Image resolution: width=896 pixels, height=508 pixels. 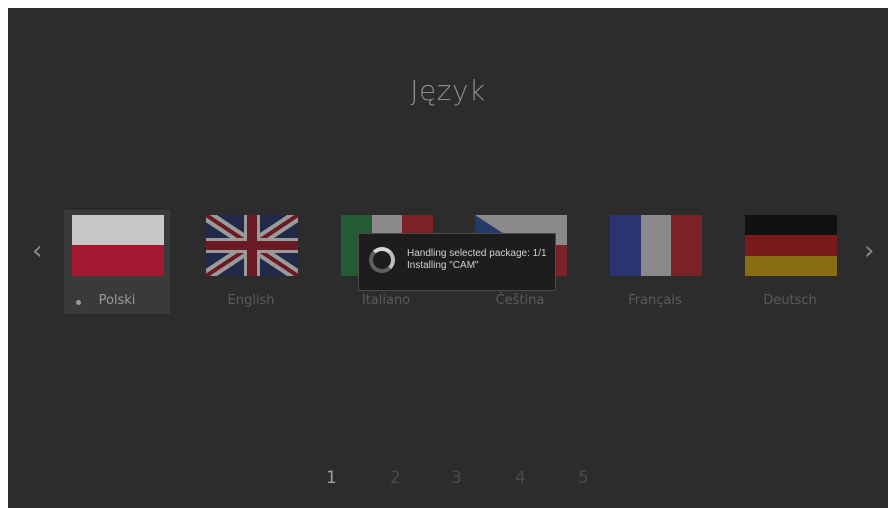 I want to click on france-flag-icon, so click(x=656, y=245).